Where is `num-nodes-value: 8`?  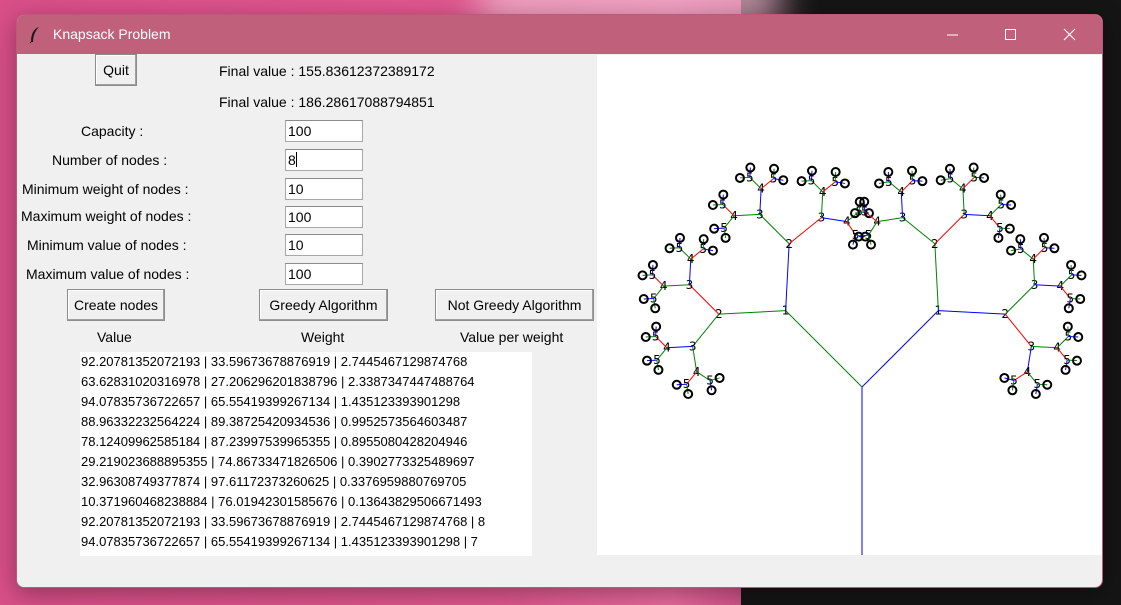
num-nodes-value: 8 is located at coordinates (292, 160).